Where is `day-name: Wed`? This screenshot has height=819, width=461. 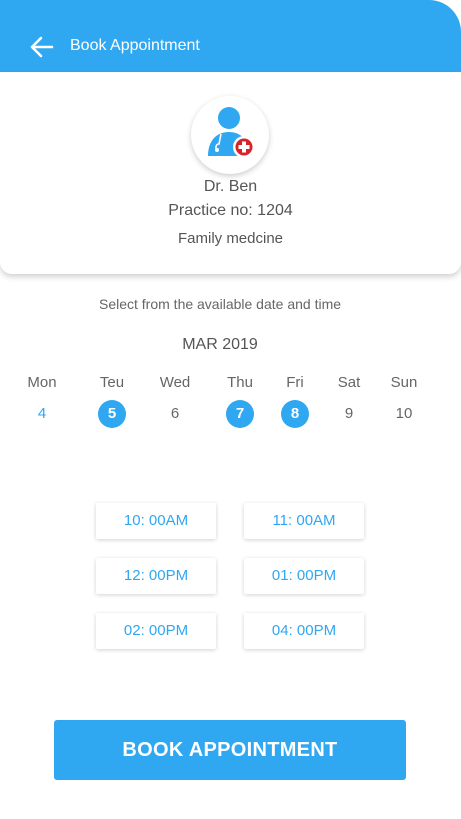 day-name: Wed is located at coordinates (175, 382).